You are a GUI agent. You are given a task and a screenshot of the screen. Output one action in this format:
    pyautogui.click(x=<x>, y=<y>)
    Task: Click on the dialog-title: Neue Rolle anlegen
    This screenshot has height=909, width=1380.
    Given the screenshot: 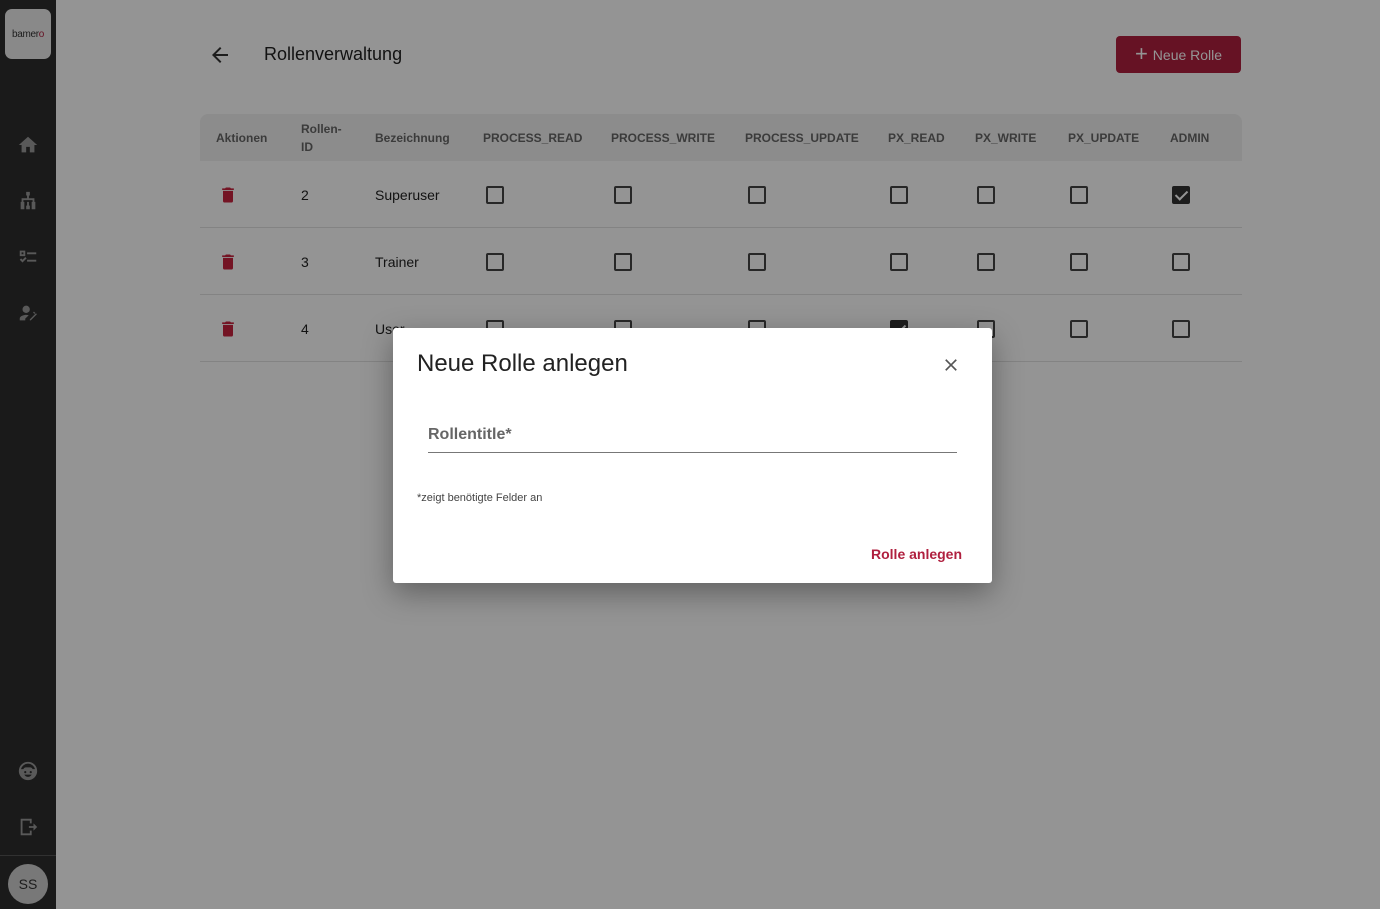 What is the action you would take?
    pyautogui.click(x=522, y=363)
    